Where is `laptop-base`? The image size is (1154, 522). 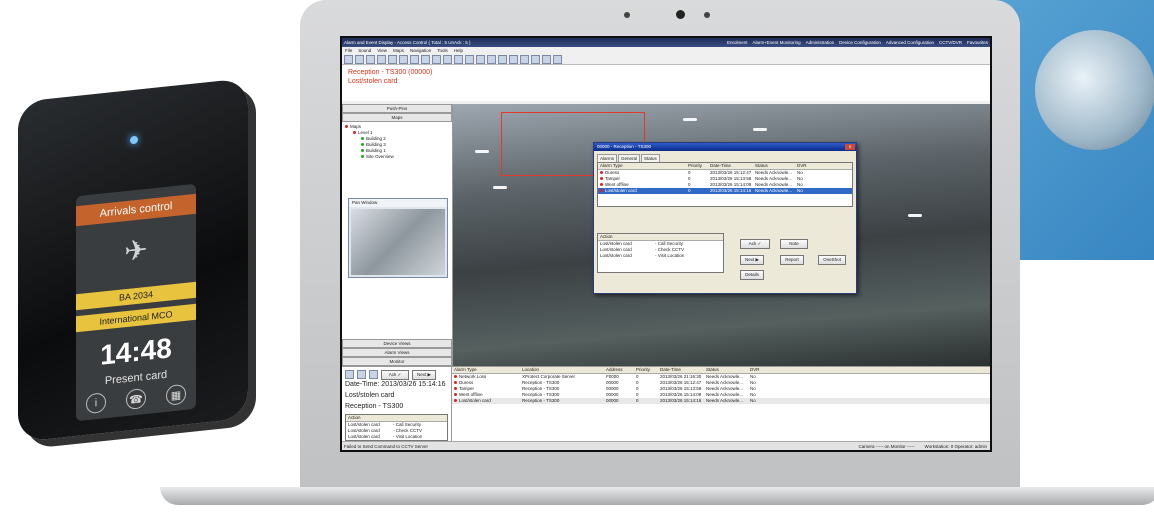 laptop-base is located at coordinates (657, 496).